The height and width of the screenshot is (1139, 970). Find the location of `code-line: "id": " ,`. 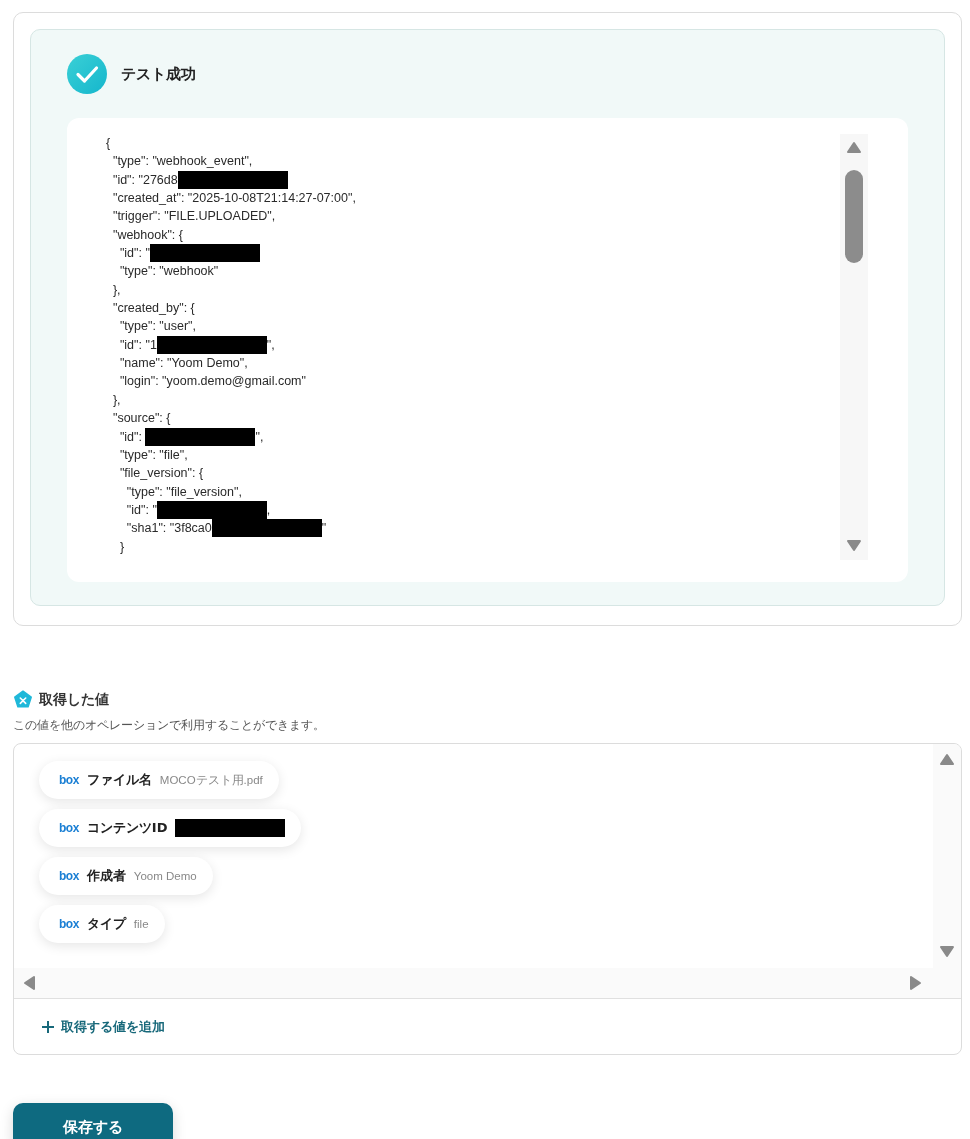

code-line: "id": " , is located at coordinates (473, 510).